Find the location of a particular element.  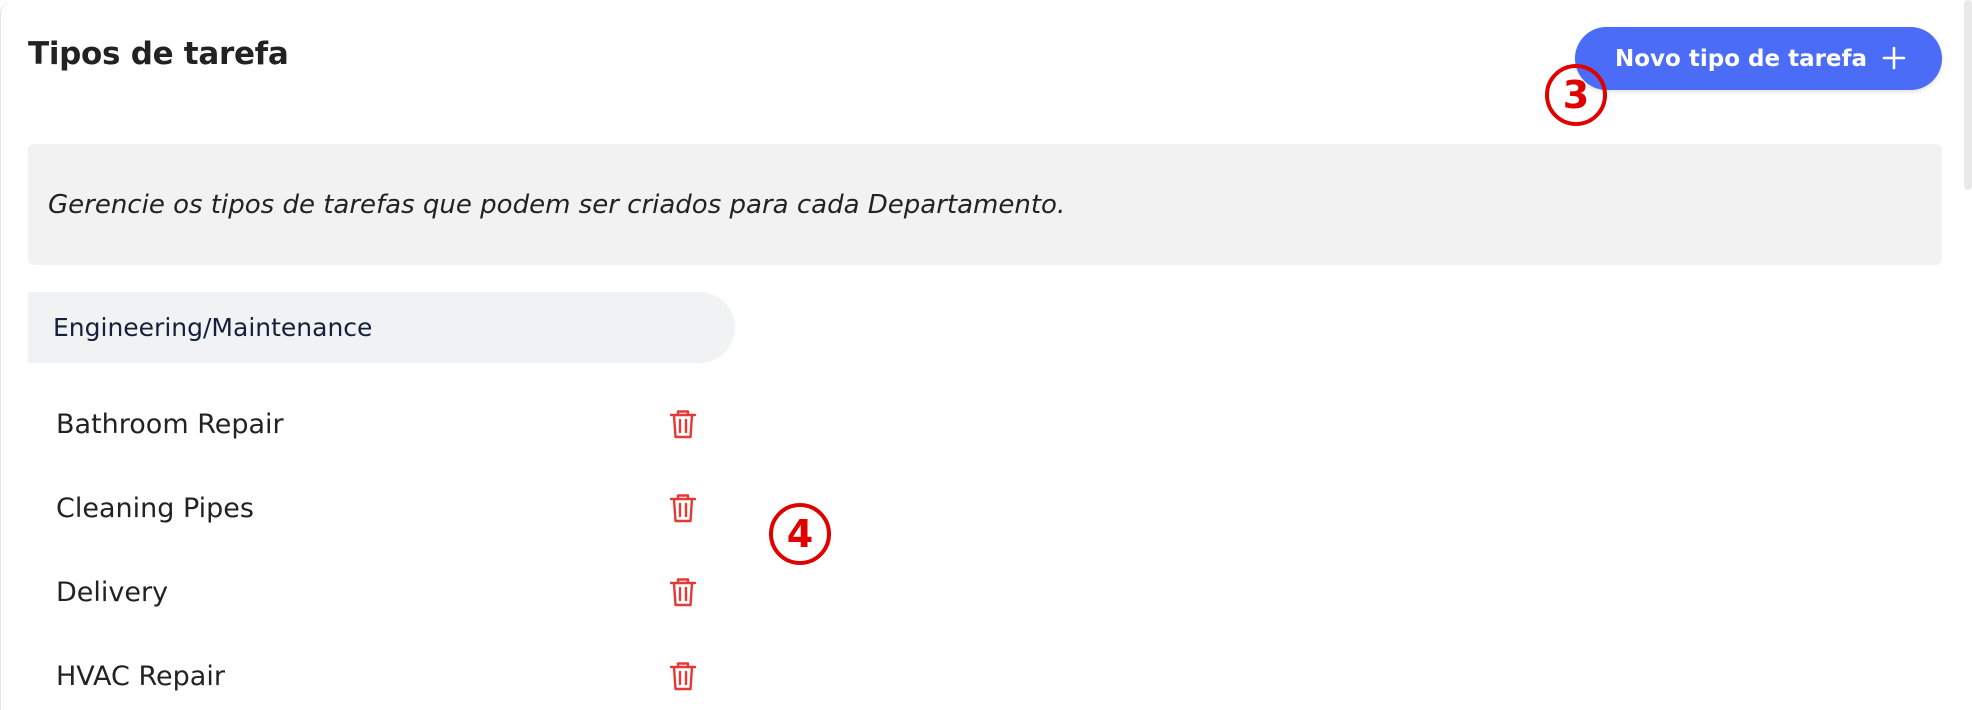

task-type-label: HVAC Repair is located at coordinates (140, 676).